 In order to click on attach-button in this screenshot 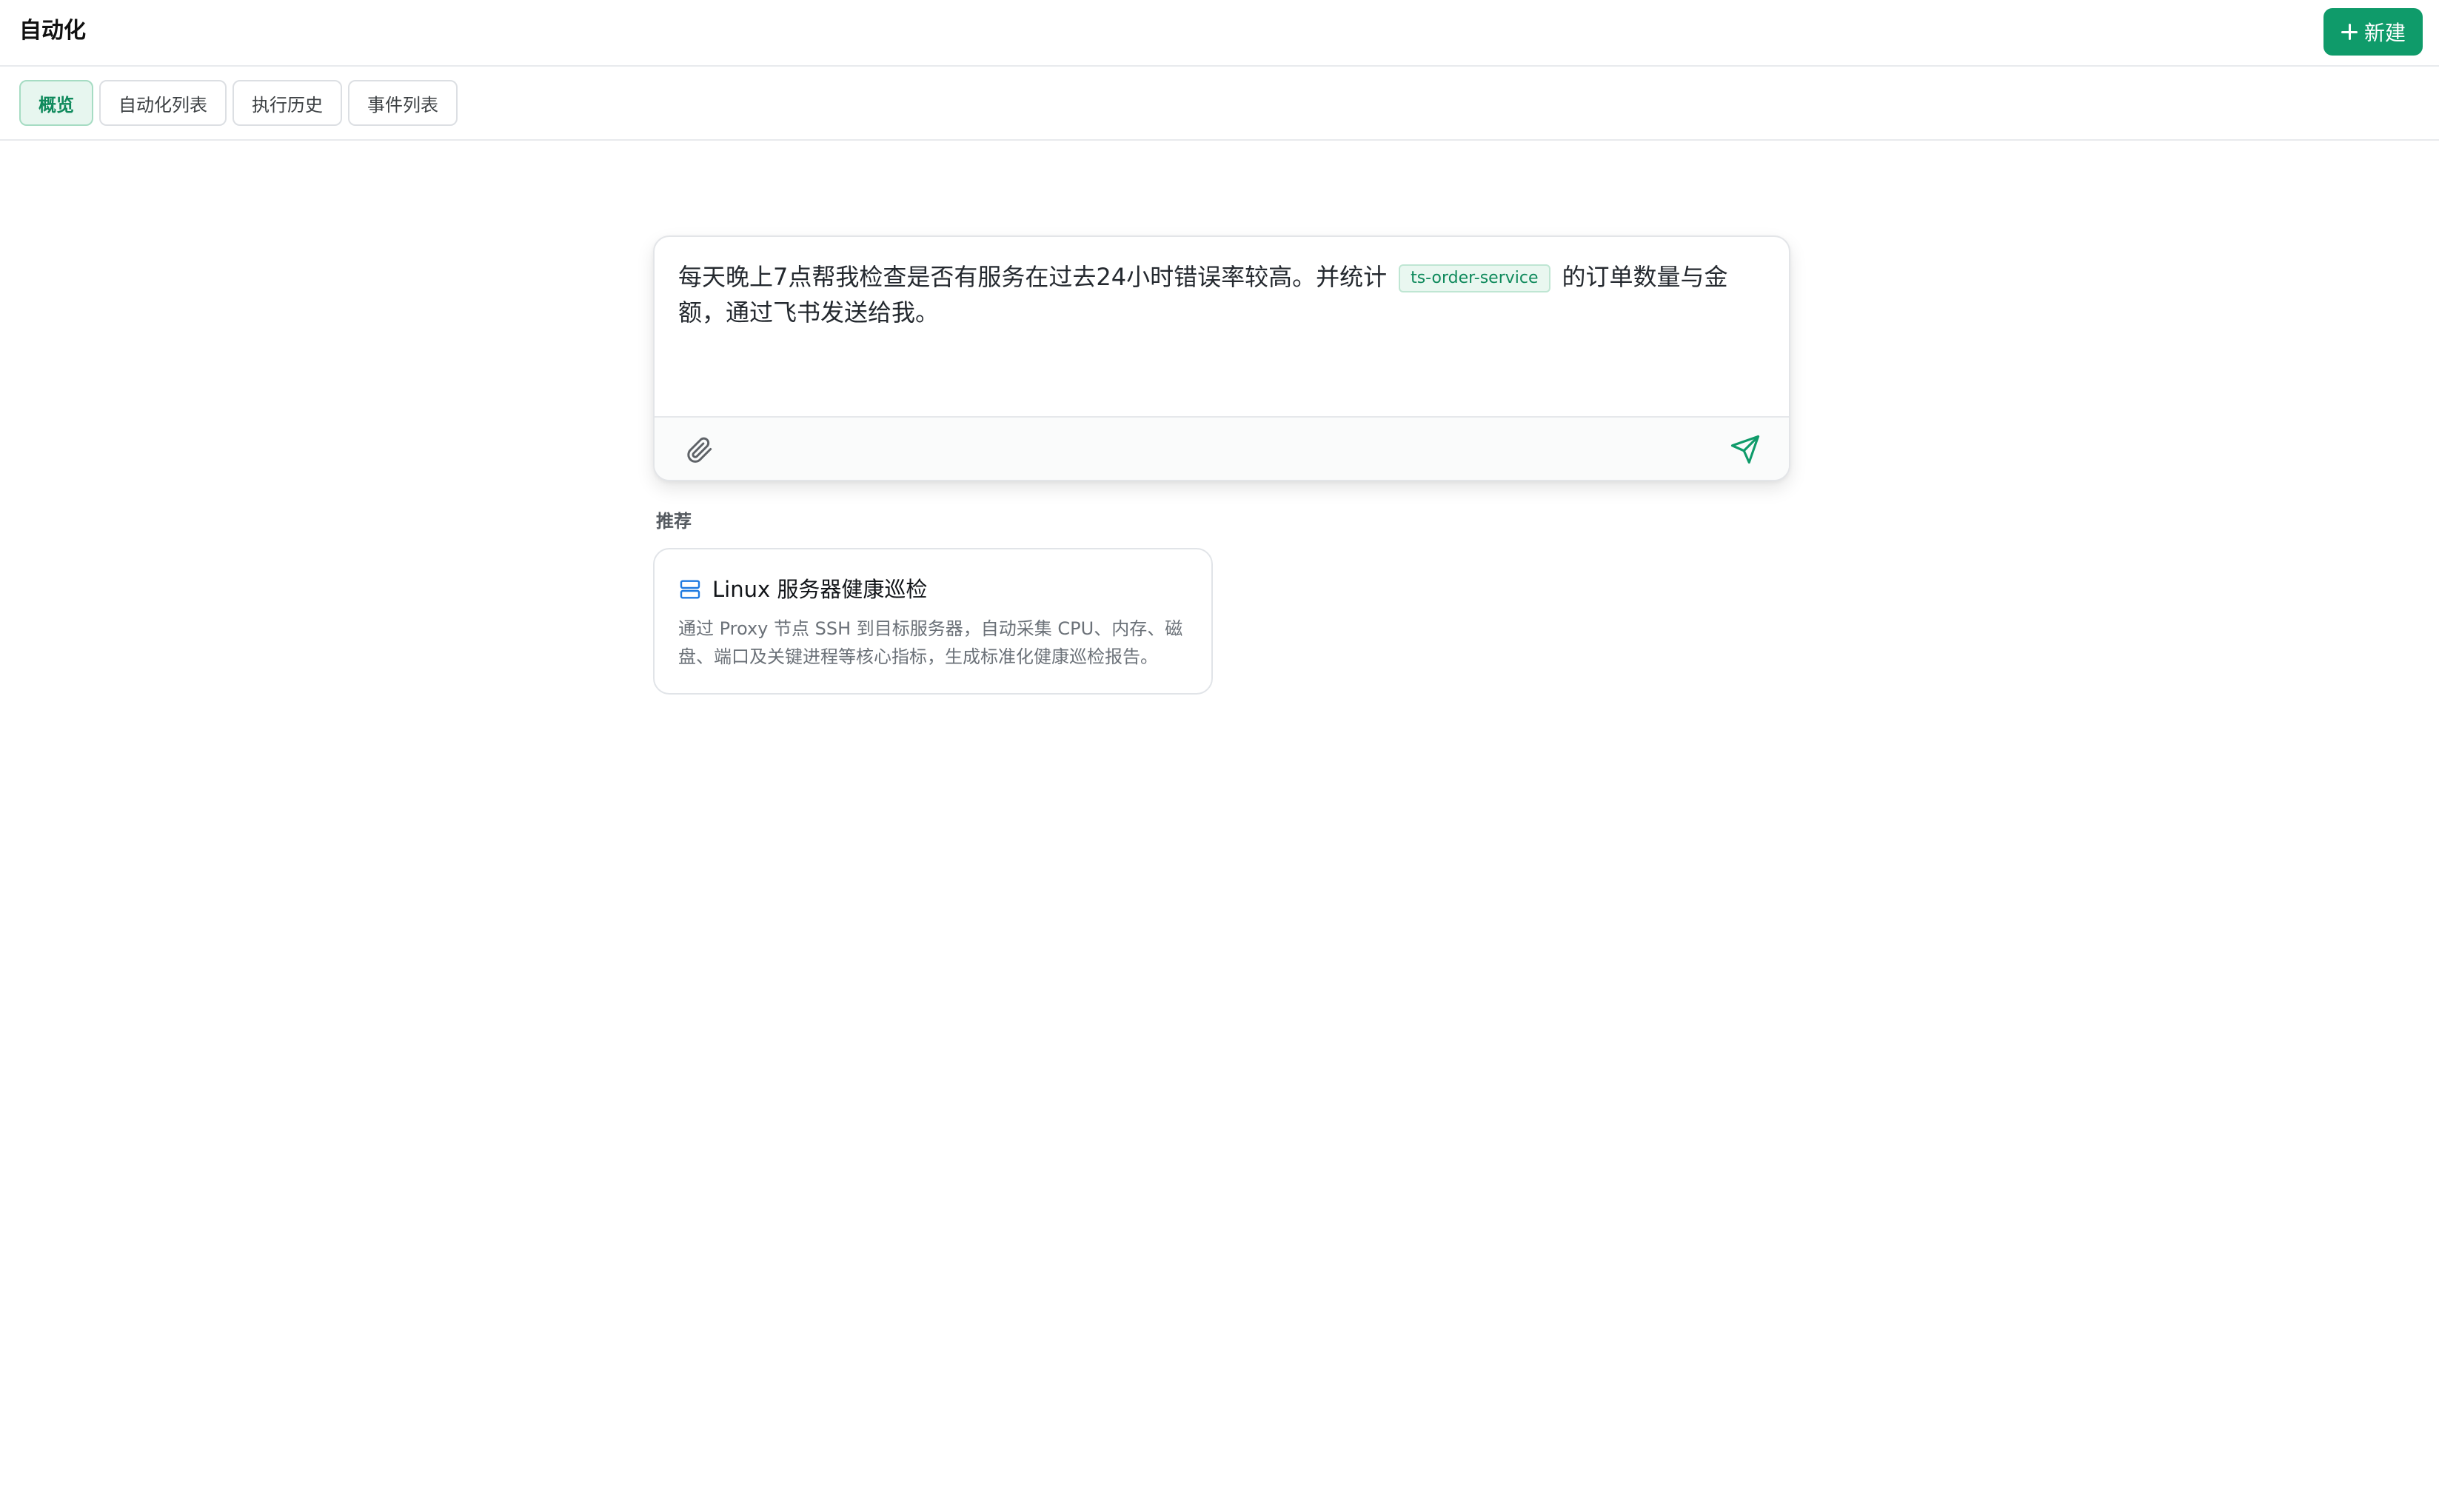, I will do `click(699, 450)`.